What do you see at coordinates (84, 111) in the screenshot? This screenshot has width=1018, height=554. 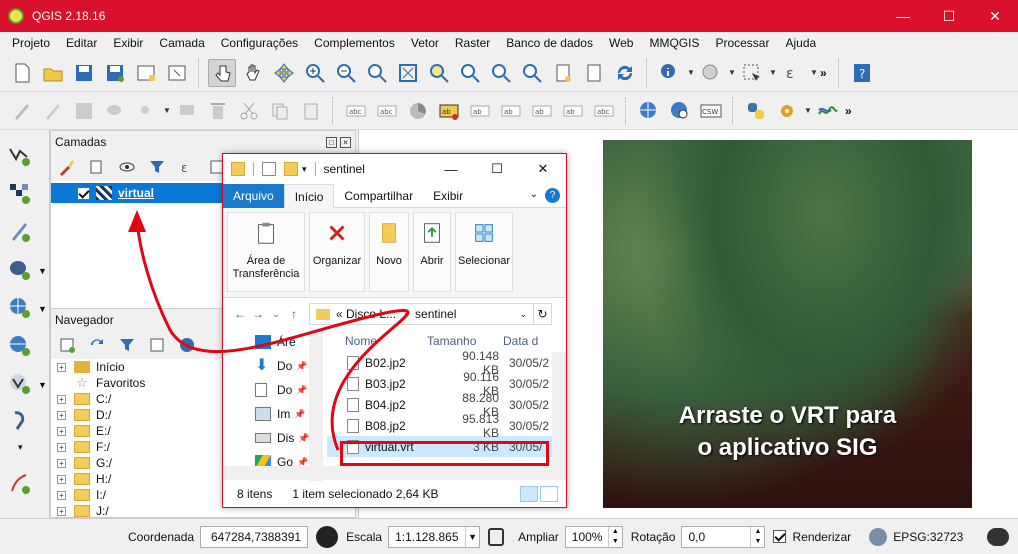 I see `save-edits-icon` at bounding box center [84, 111].